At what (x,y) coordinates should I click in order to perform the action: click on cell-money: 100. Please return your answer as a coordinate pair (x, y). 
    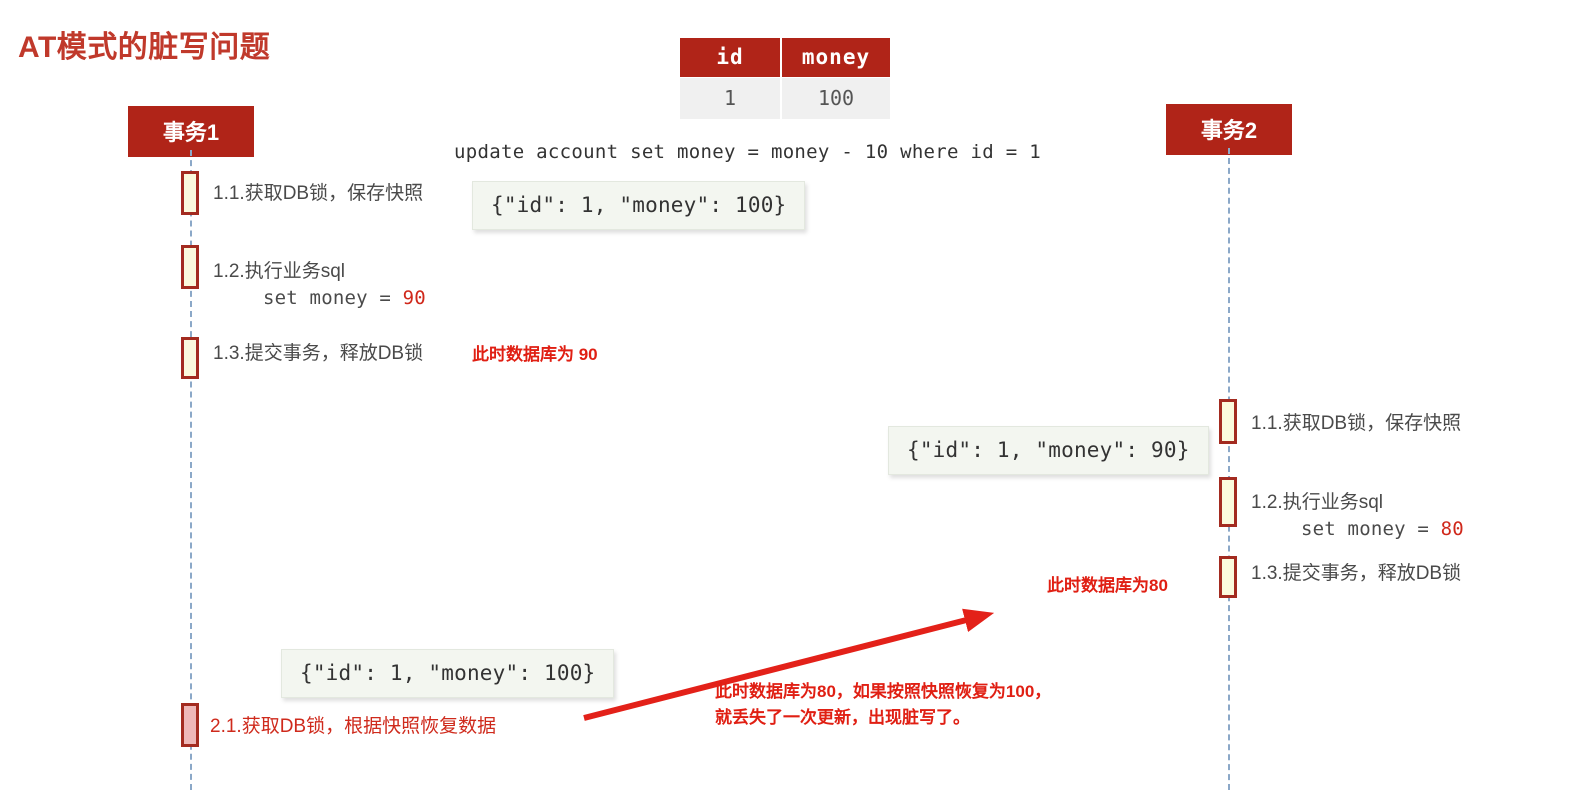
    Looking at the image, I should click on (836, 98).